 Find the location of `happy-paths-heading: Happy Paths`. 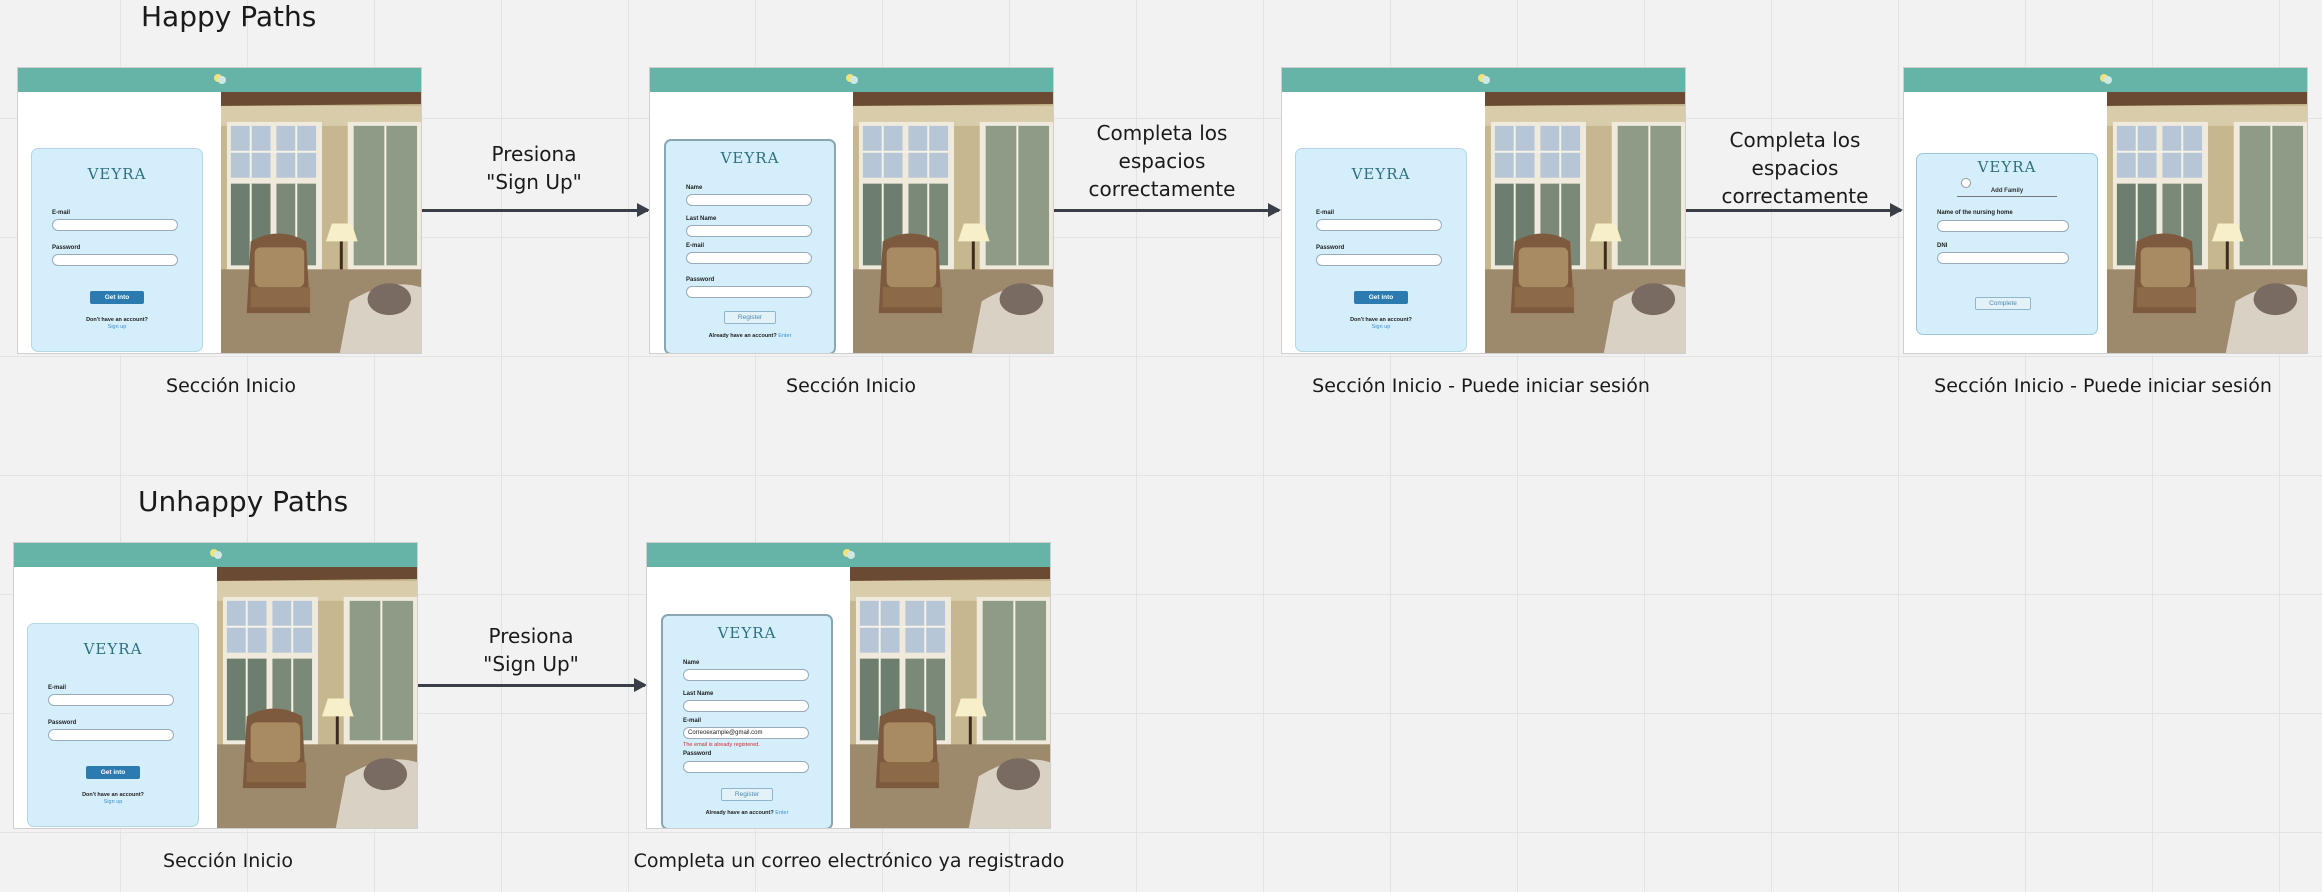

happy-paths-heading: Happy Paths is located at coordinates (229, 16).